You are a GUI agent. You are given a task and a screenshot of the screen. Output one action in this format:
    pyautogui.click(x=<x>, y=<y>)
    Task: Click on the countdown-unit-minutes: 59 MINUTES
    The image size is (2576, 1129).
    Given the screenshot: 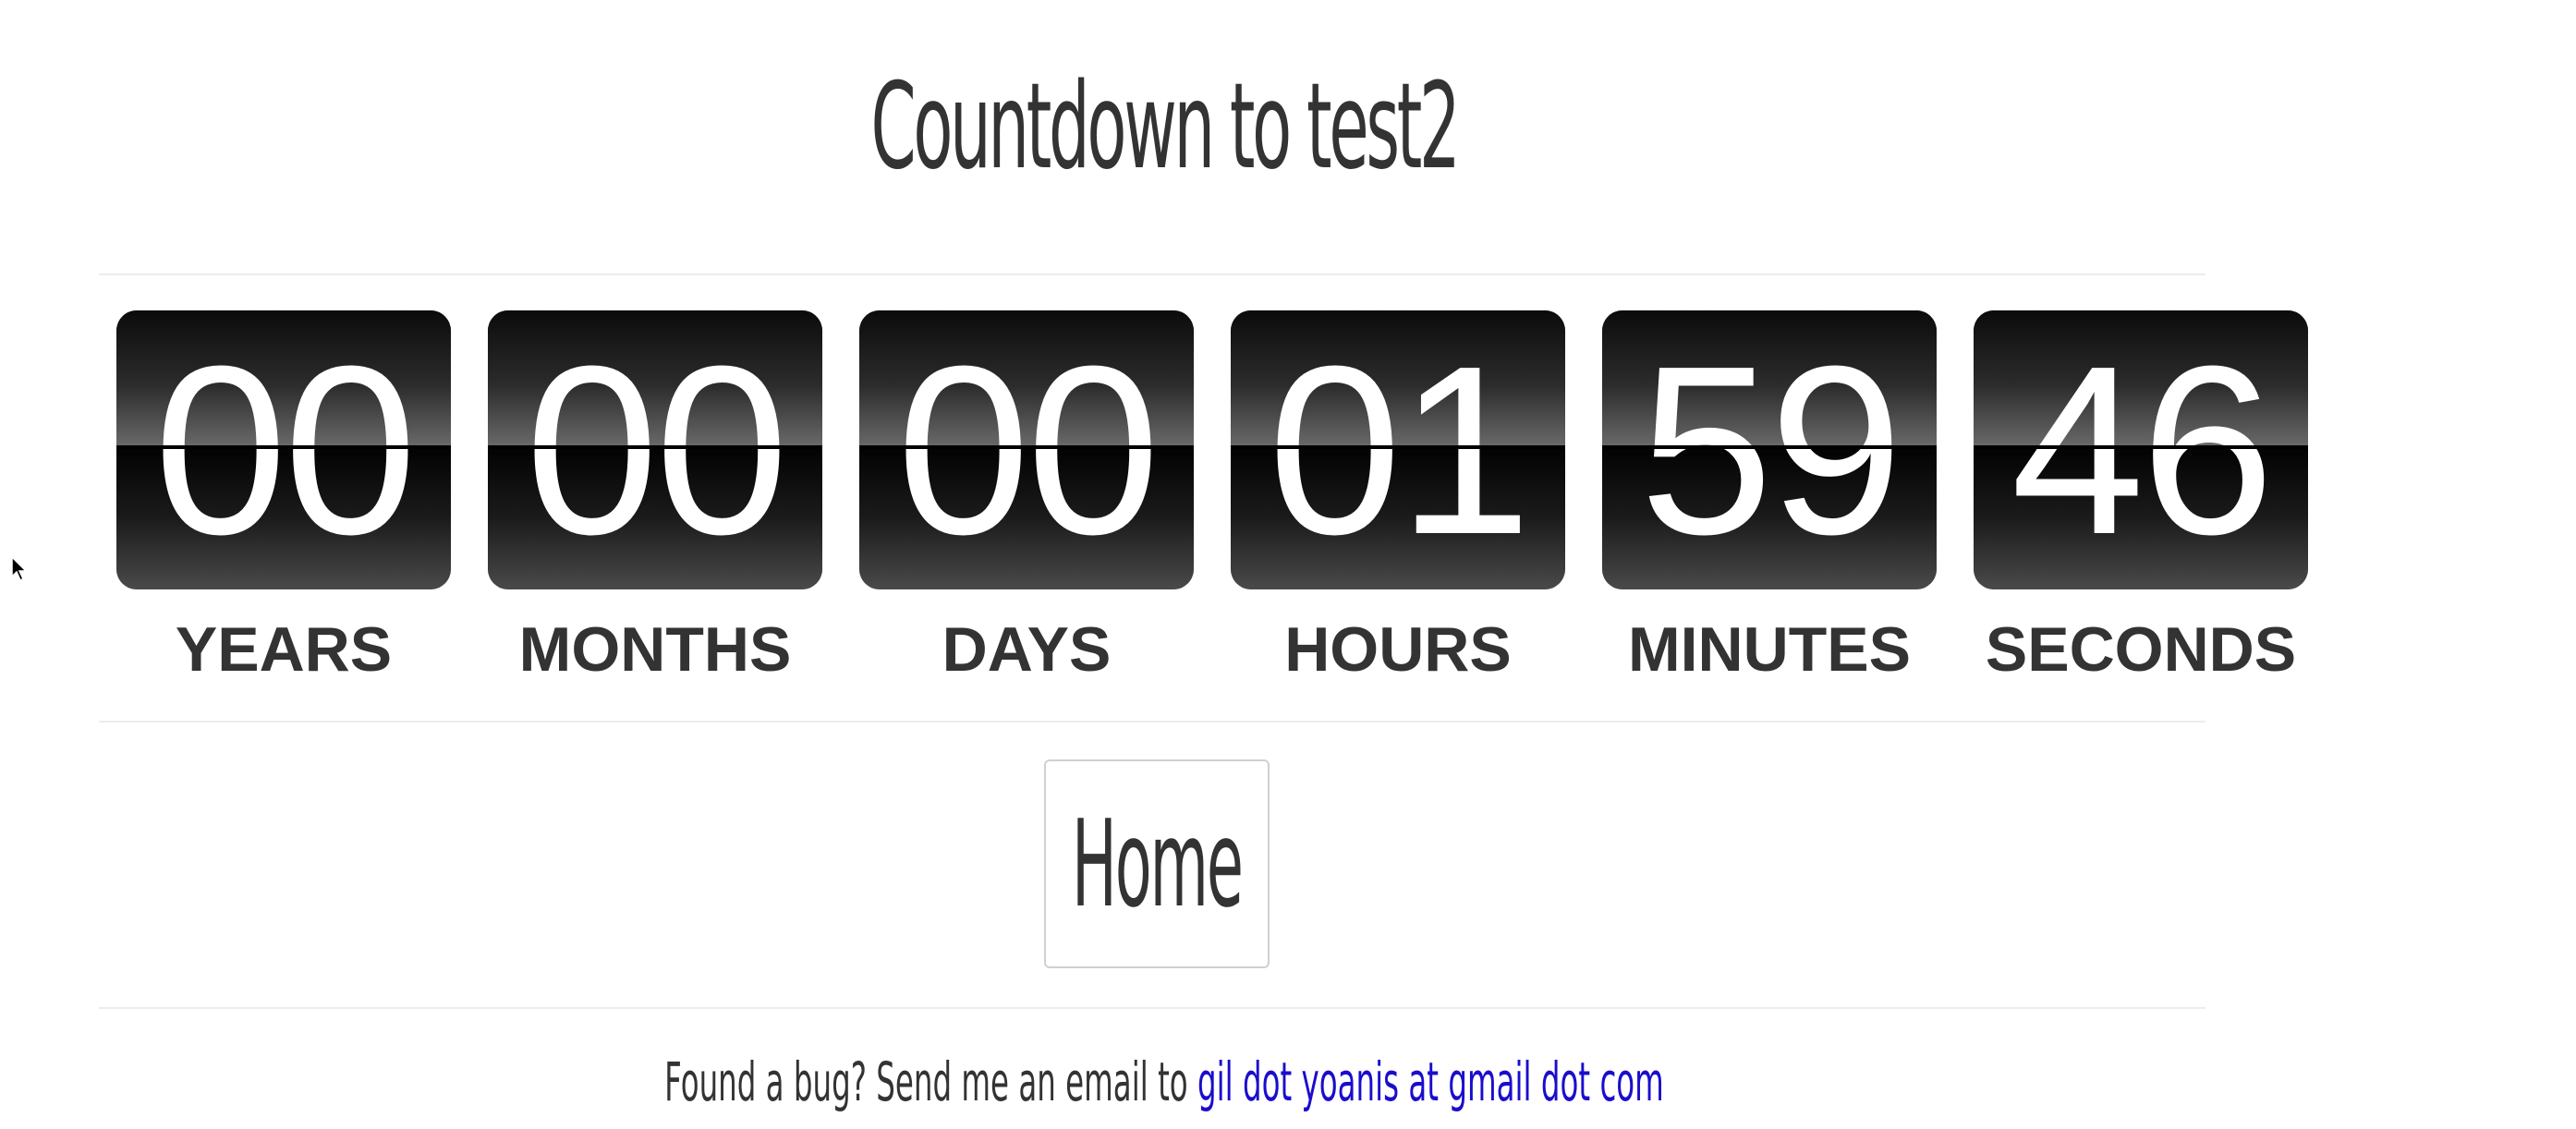 What is the action you would take?
    pyautogui.click(x=1769, y=498)
    